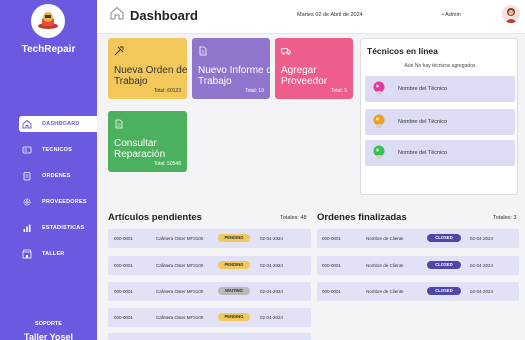  I want to click on clipboard-icon, so click(27, 176).